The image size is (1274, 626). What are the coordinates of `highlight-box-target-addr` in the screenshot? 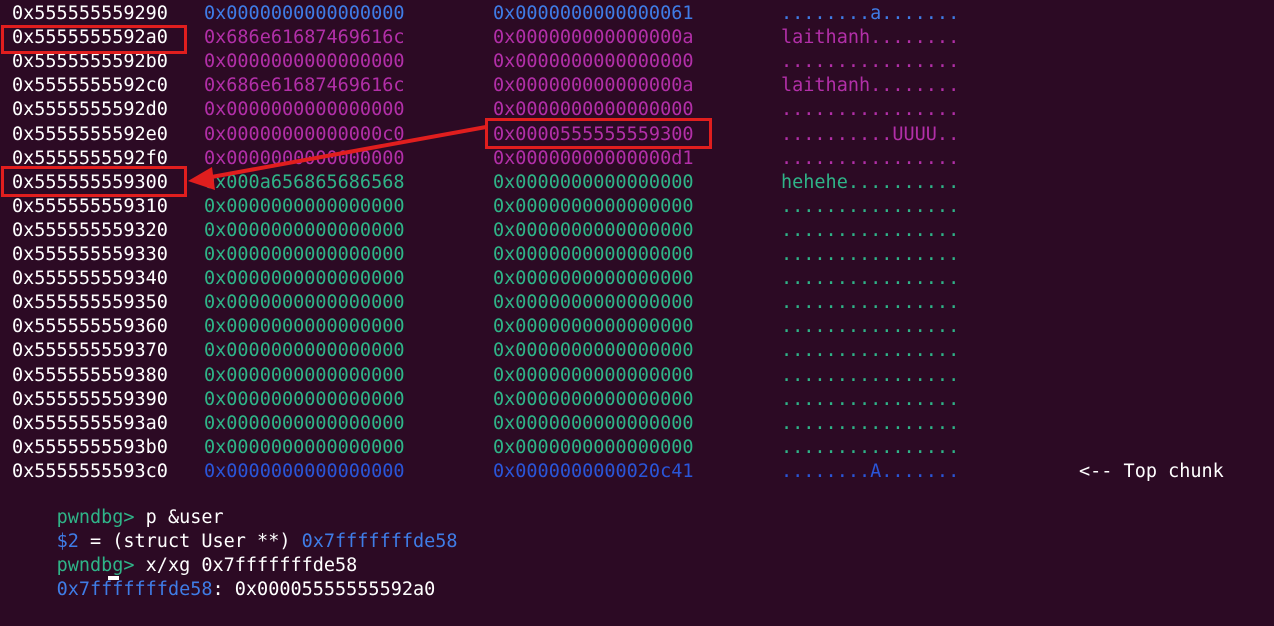 It's located at (94, 181).